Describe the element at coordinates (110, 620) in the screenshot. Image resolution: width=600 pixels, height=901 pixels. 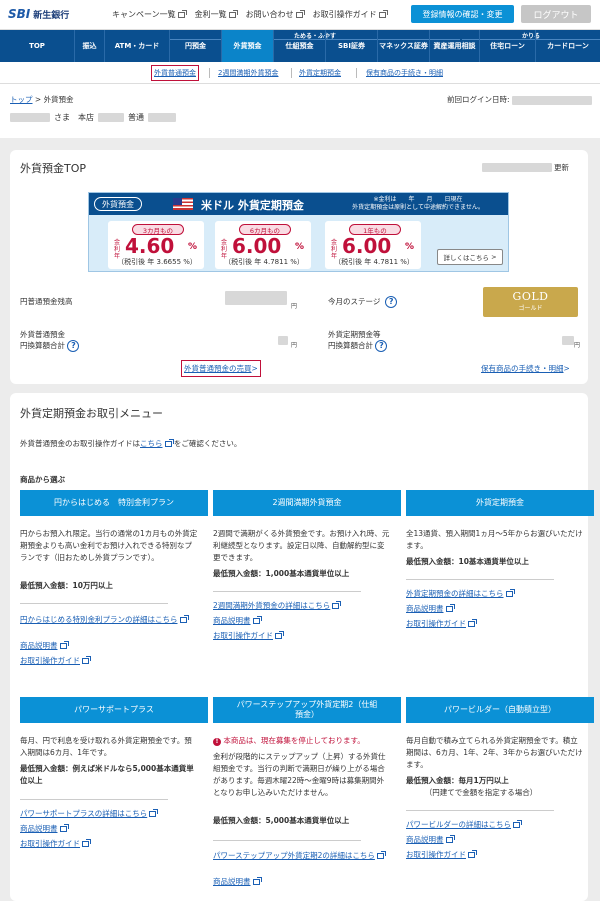
I see `product-detail-link: 円からはじめる特別金利プランの詳細はこちら` at that location.